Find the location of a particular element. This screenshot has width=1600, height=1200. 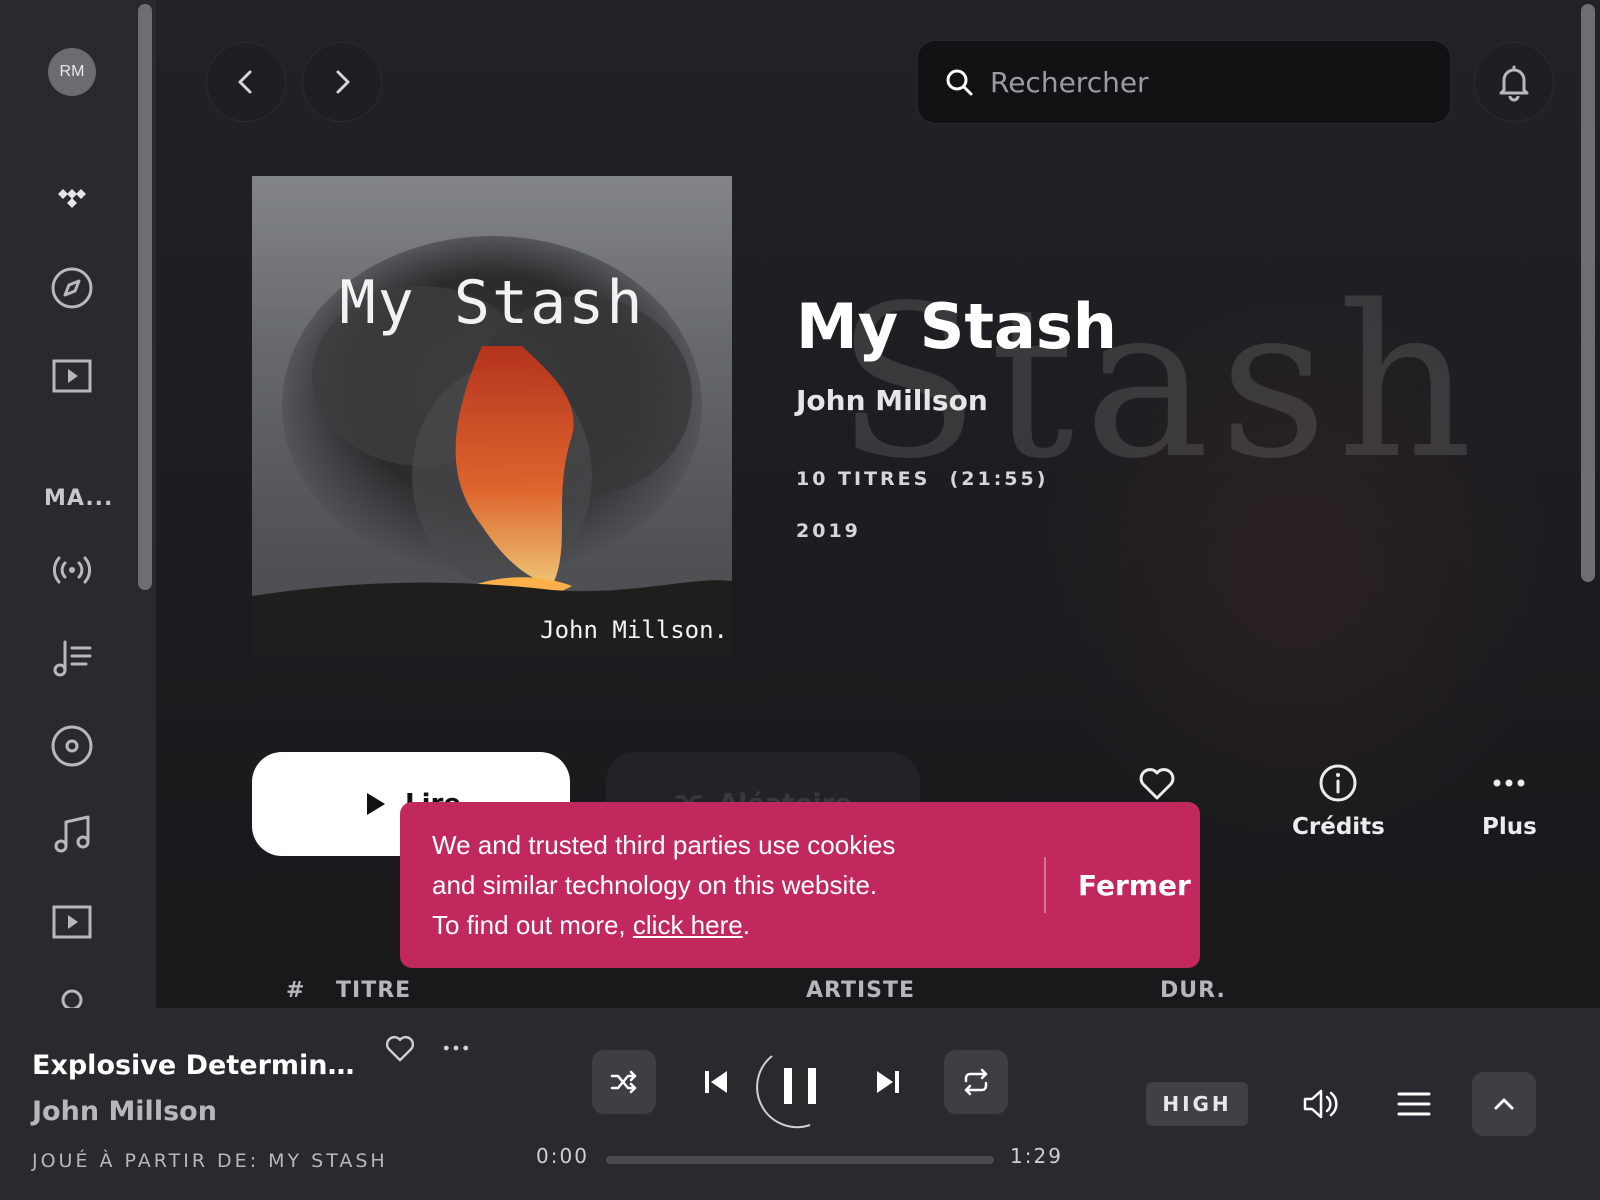

album-artist-link: John Millson is located at coordinates (892, 400).